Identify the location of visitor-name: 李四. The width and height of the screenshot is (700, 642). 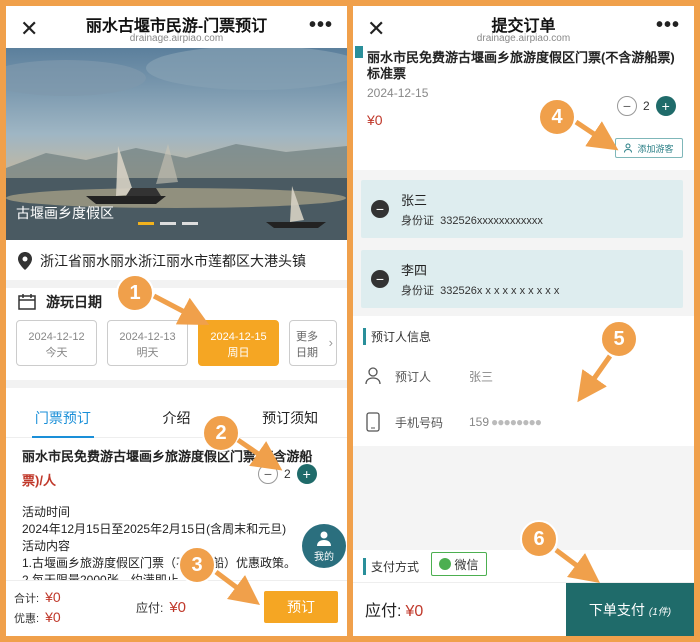
(414, 270).